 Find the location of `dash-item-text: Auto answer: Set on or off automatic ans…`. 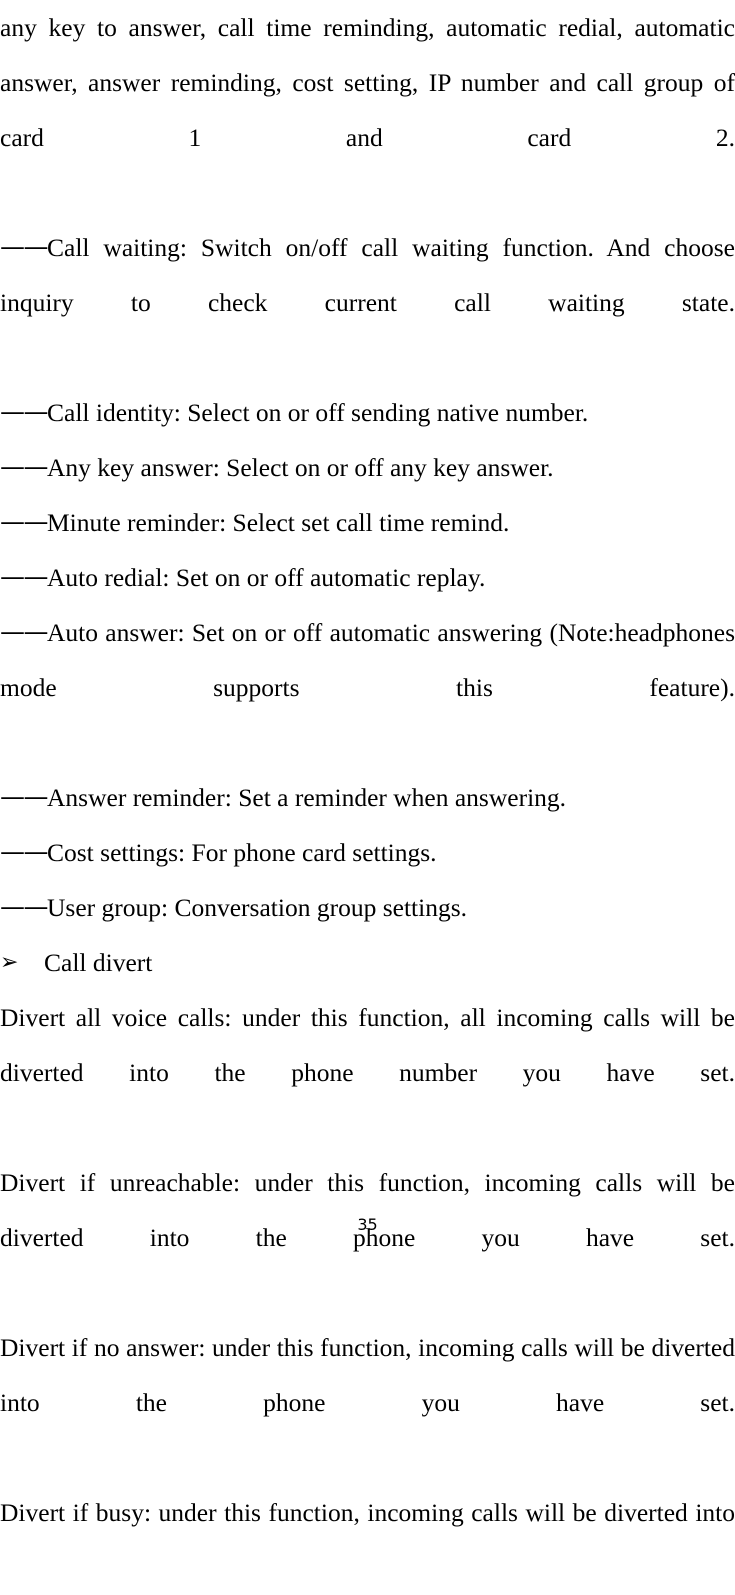

dash-item-text: Auto answer: Set on or off automatic ans… is located at coordinates (367, 660).